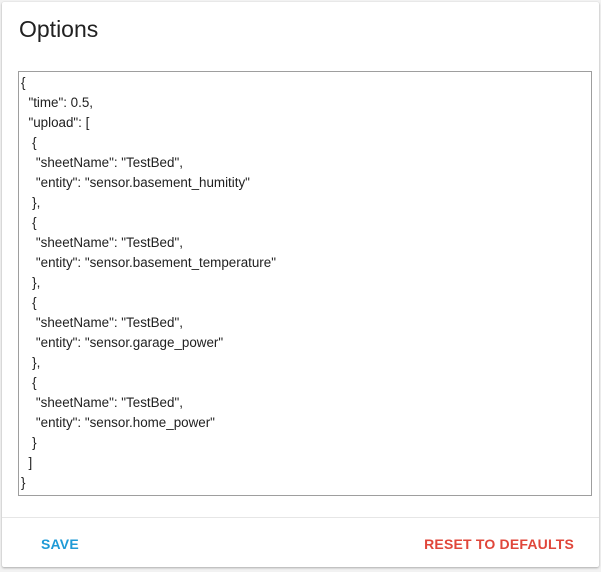 The height and width of the screenshot is (572, 601). Describe the element at coordinates (60, 544) in the screenshot. I see `save-button: SAVE` at that location.